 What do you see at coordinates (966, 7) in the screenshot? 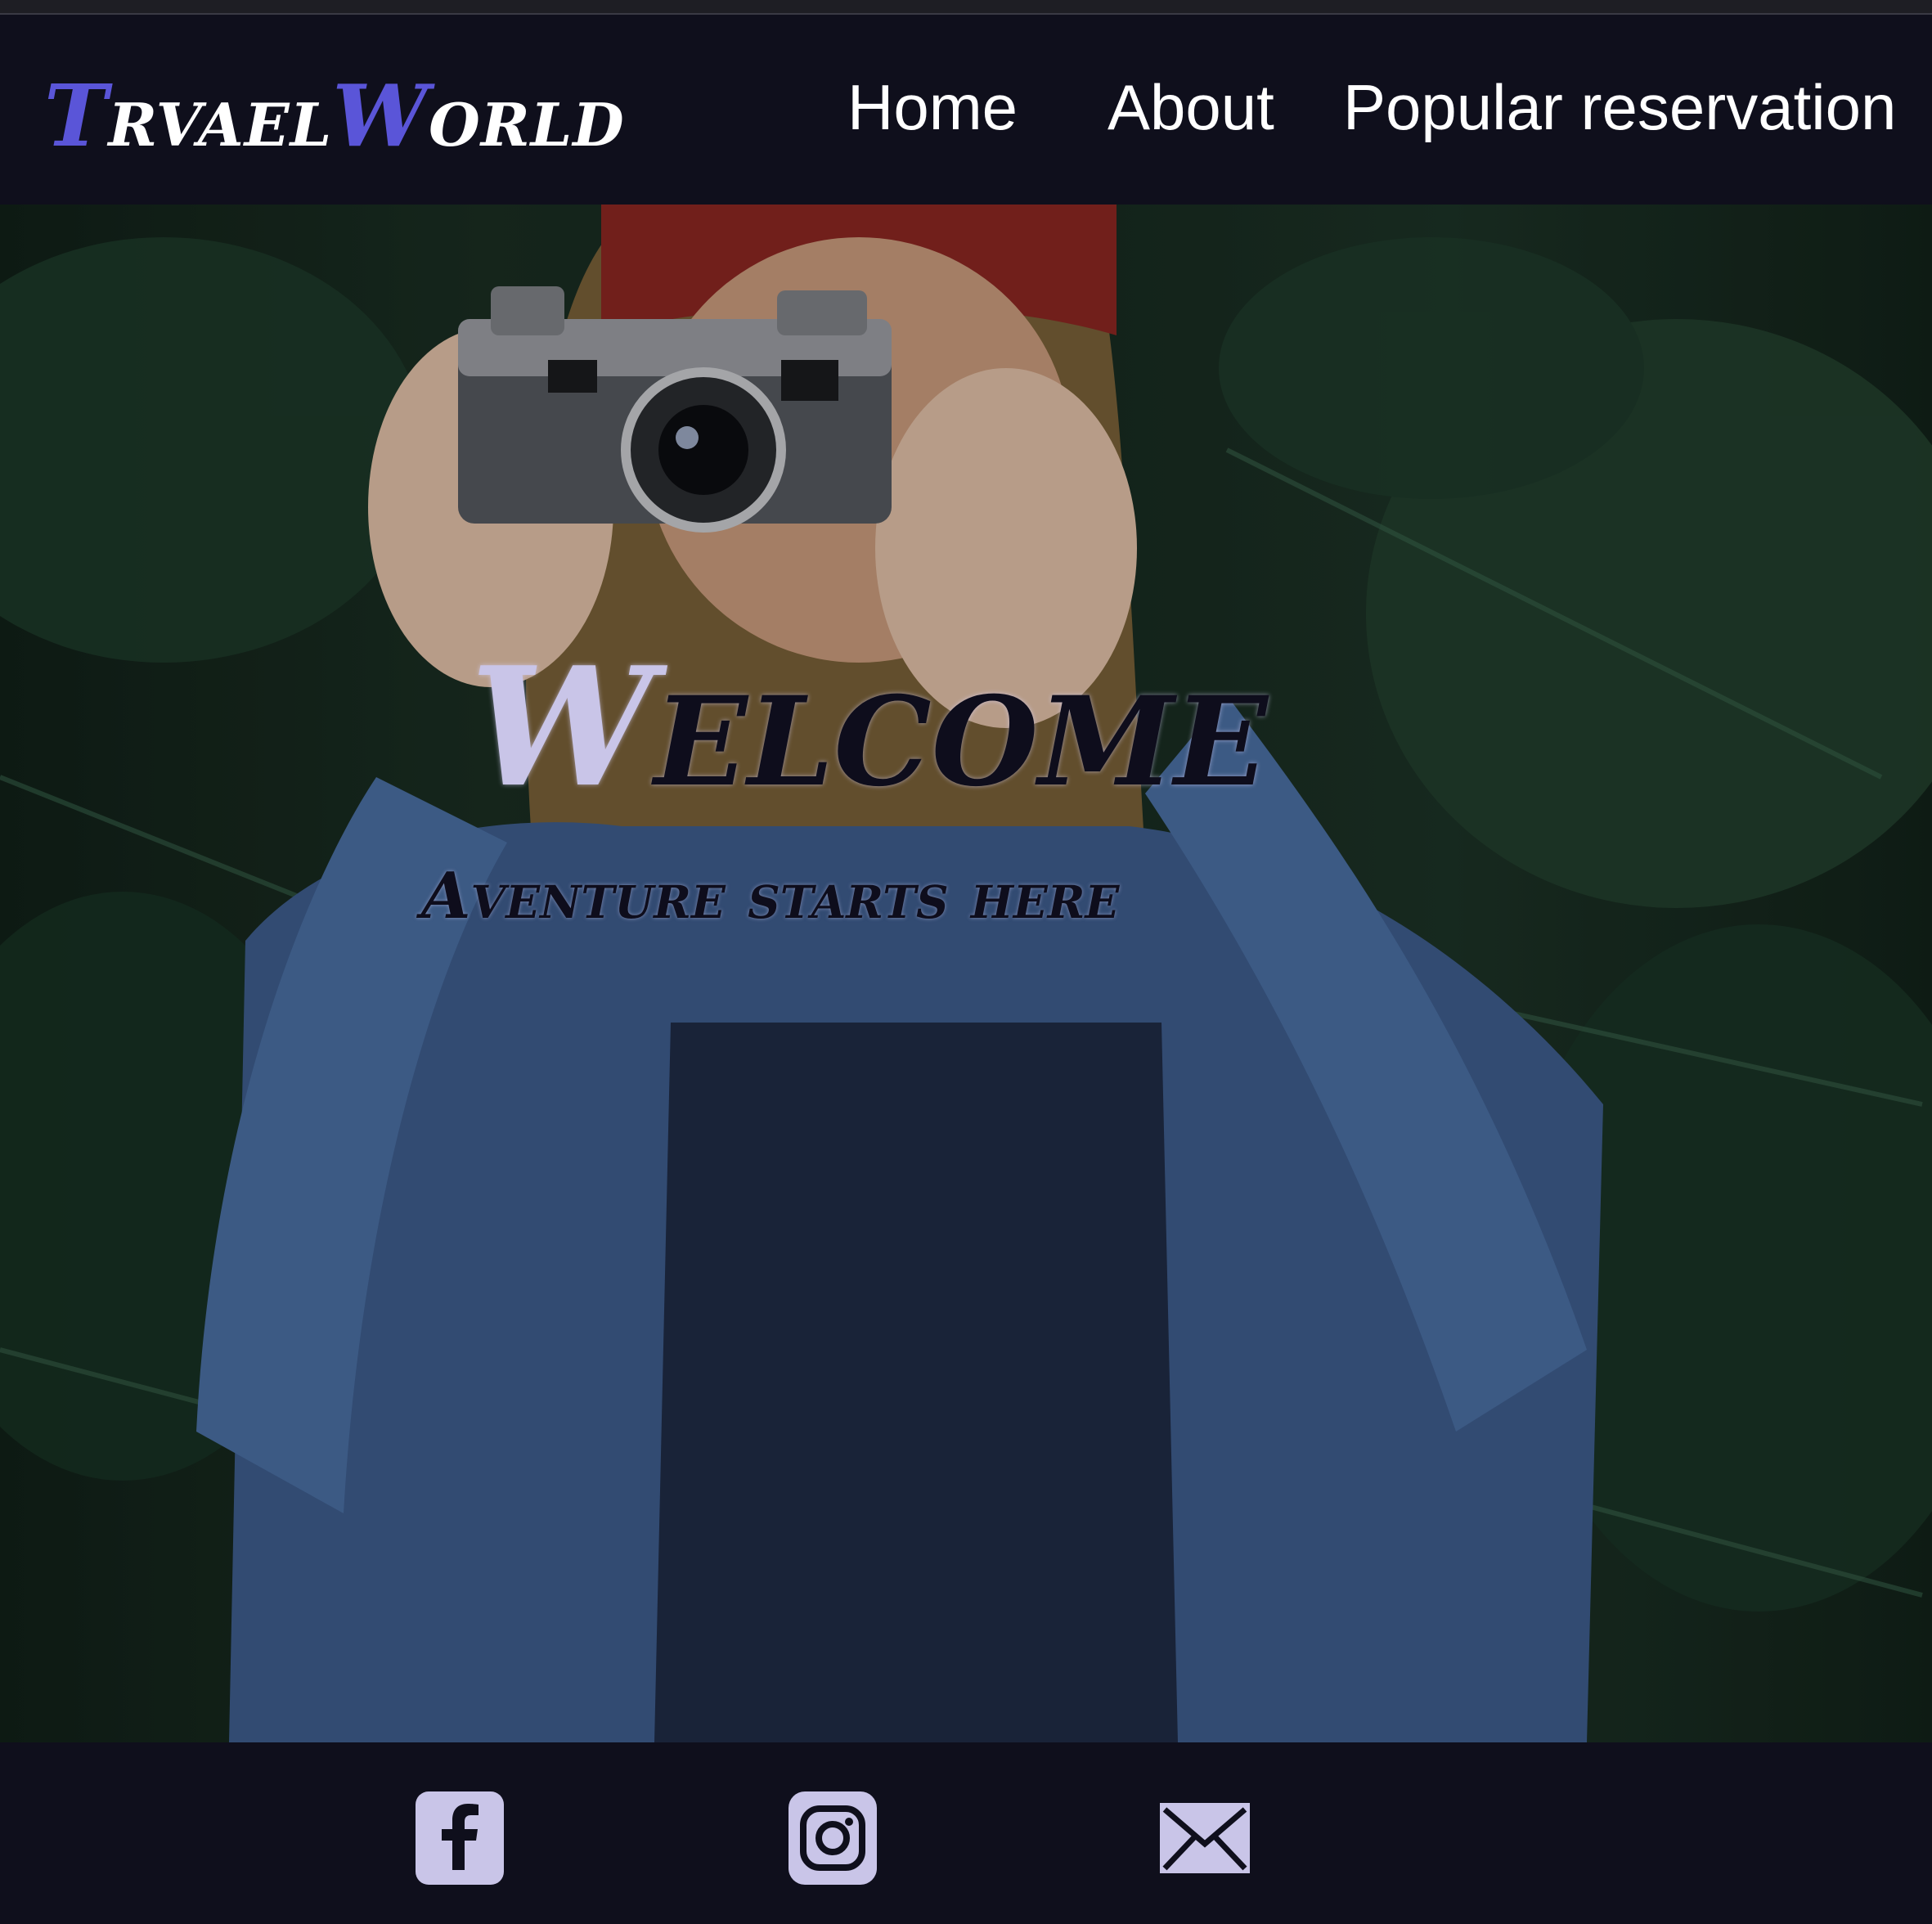
I see `browser-top-edge` at bounding box center [966, 7].